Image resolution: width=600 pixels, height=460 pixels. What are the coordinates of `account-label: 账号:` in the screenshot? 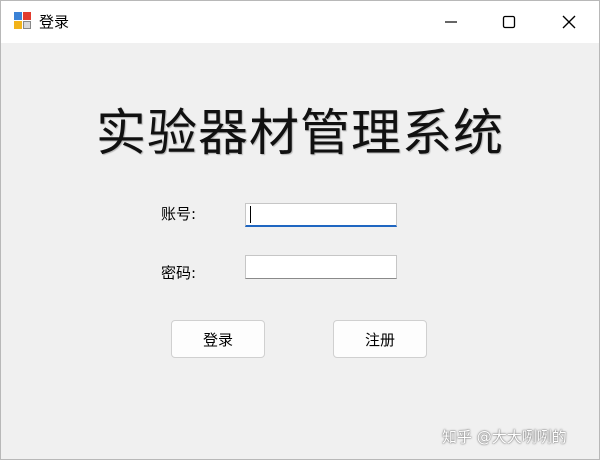 It's located at (179, 214).